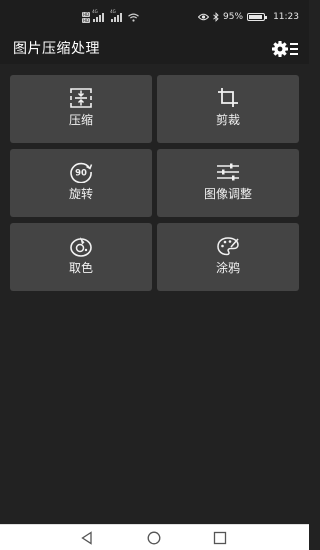 The height and width of the screenshot is (550, 320). I want to click on recents-square-icon, so click(220, 538).